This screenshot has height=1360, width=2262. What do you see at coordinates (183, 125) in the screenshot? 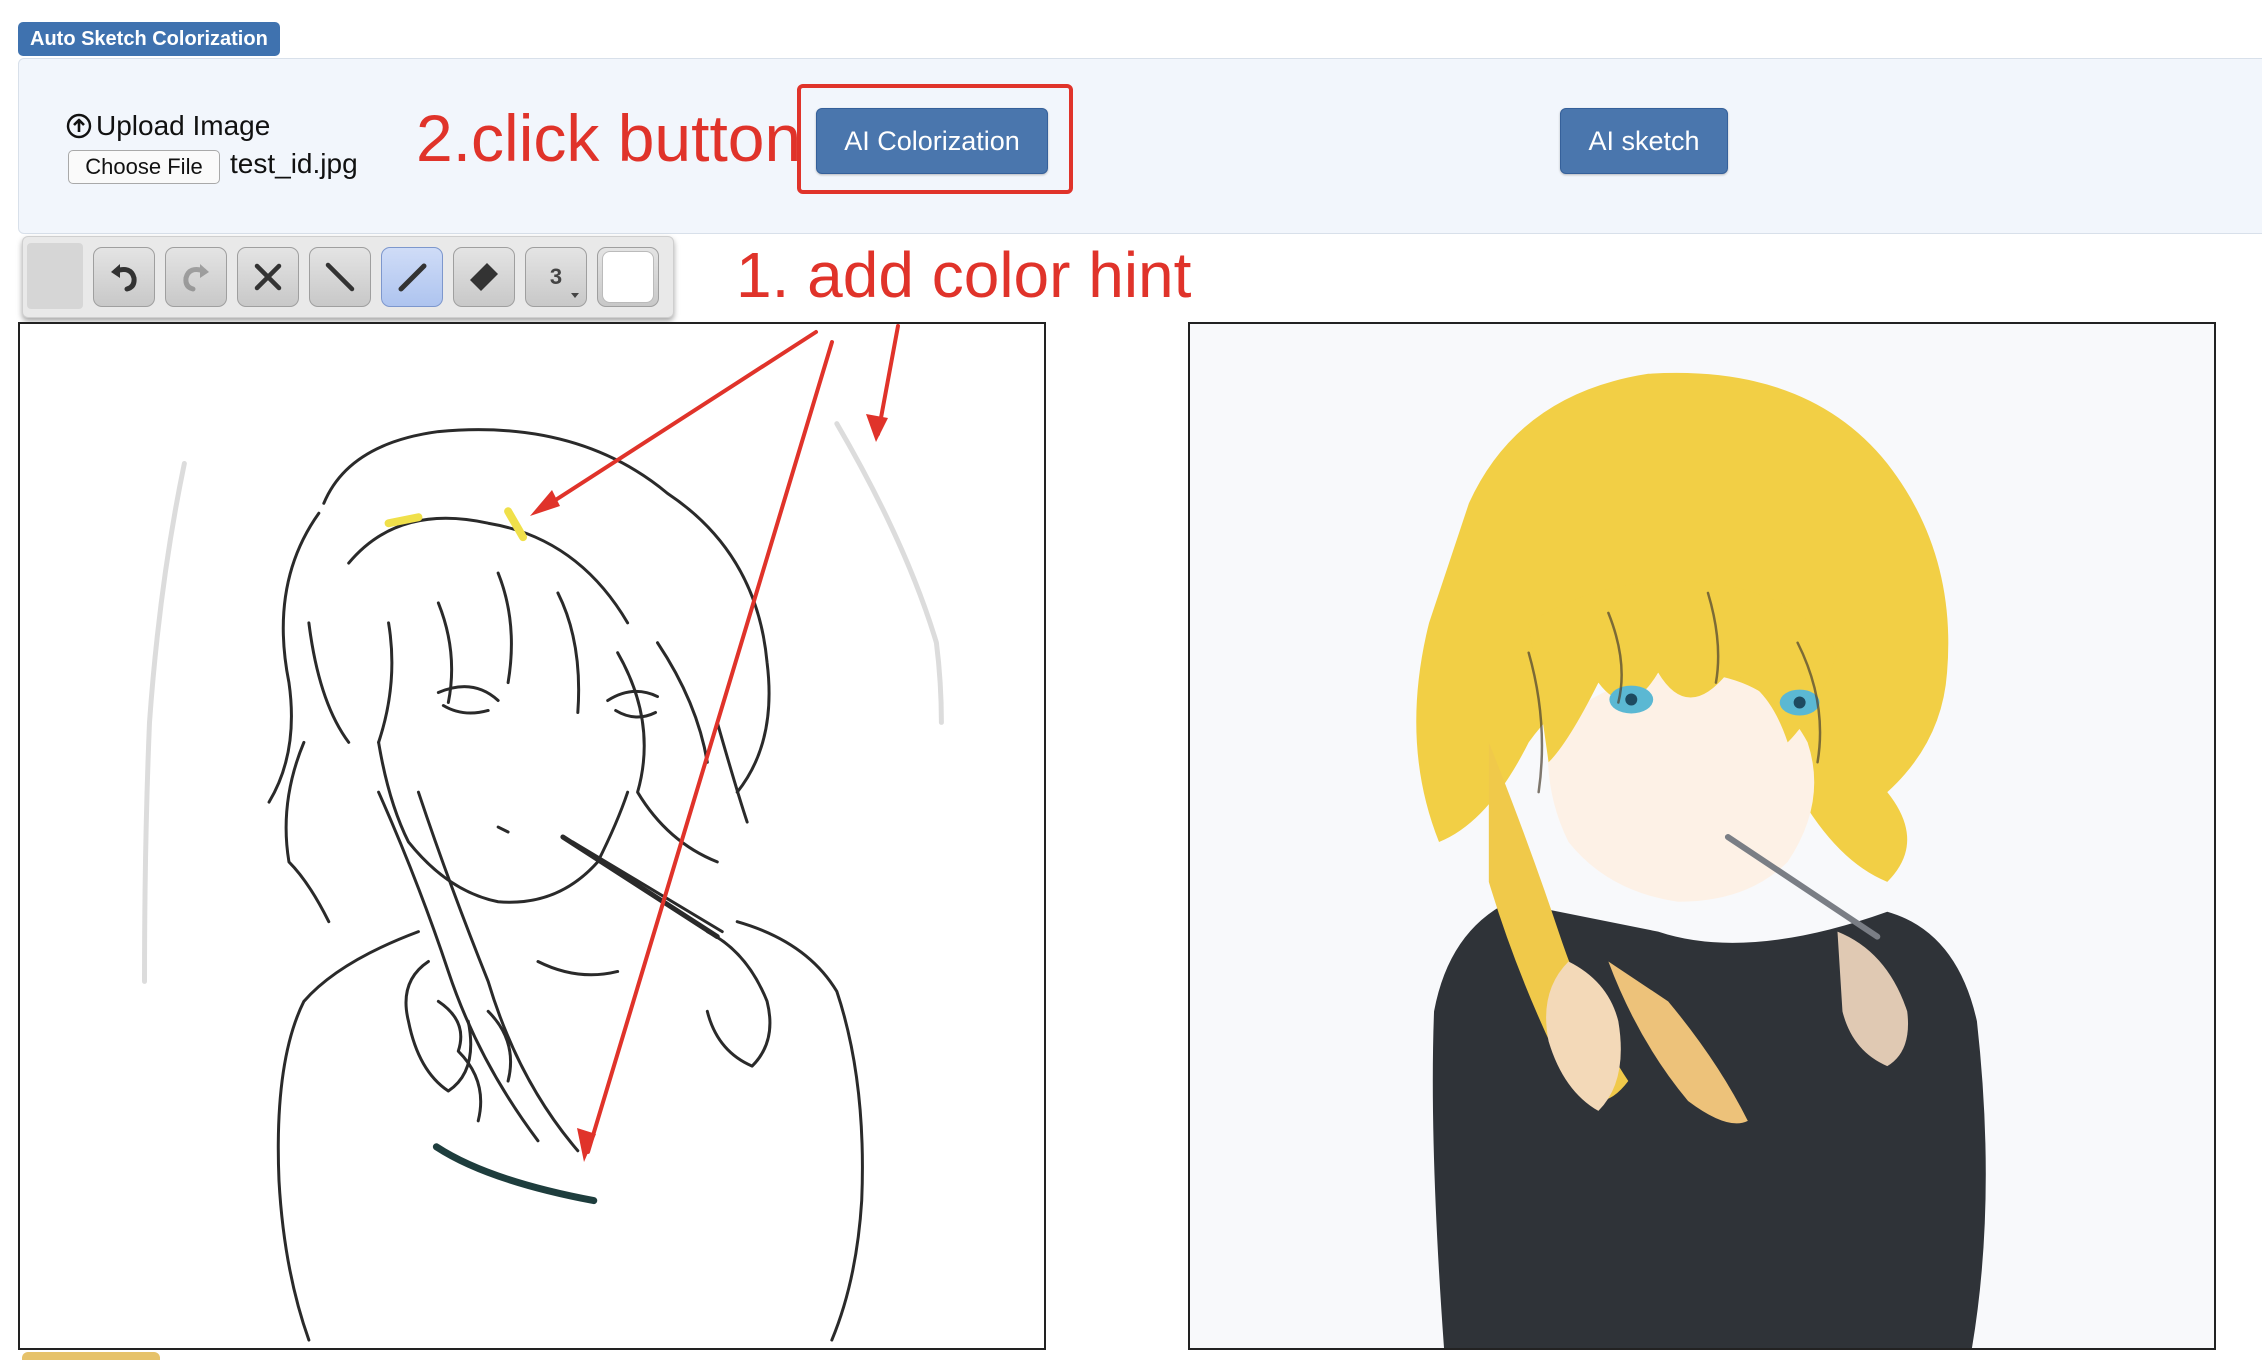
I see `upload-label-text: Upload Image` at bounding box center [183, 125].